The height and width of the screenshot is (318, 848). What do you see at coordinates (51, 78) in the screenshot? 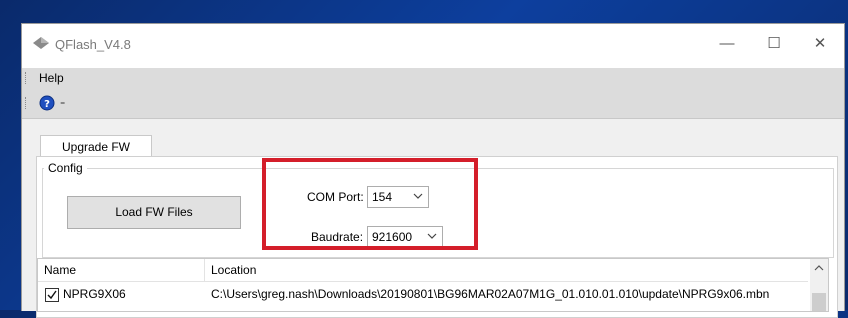
I see `menu-help: Help` at bounding box center [51, 78].